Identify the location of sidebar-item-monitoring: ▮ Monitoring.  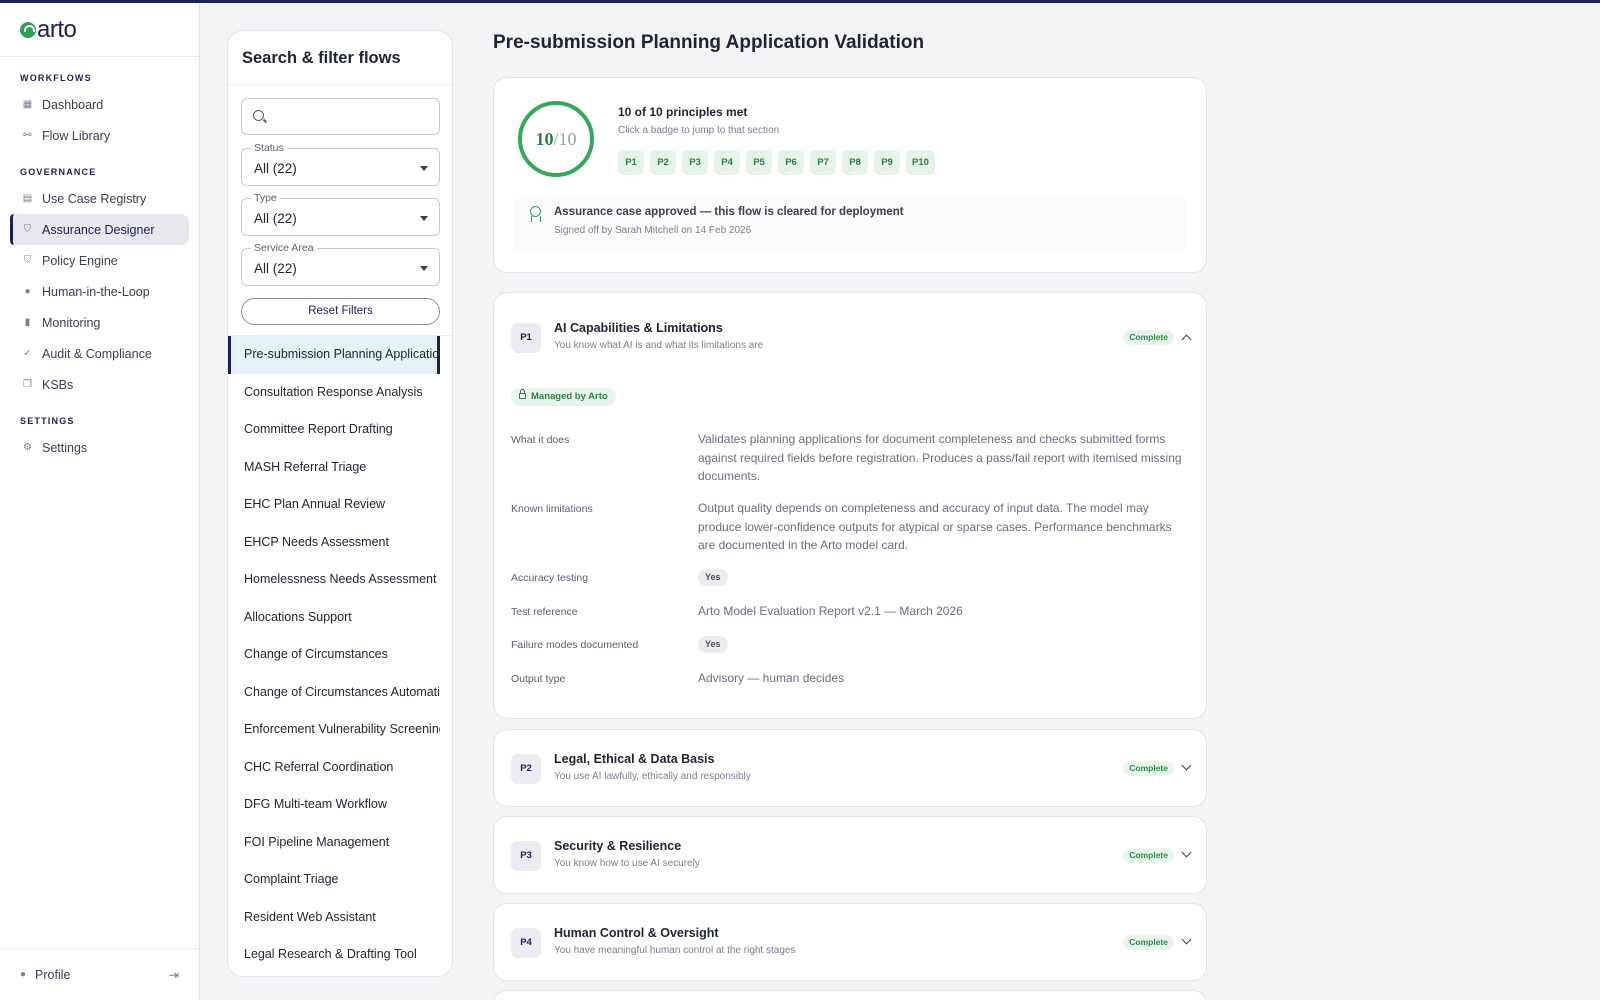
(99, 322).